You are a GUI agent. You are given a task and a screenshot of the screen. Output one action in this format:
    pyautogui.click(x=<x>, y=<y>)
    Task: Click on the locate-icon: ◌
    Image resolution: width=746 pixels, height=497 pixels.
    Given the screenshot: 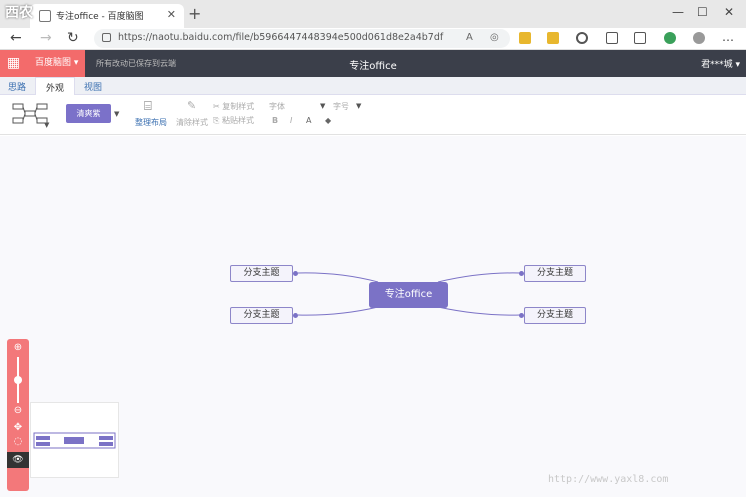 What is the action you would take?
    pyautogui.click(x=18, y=441)
    